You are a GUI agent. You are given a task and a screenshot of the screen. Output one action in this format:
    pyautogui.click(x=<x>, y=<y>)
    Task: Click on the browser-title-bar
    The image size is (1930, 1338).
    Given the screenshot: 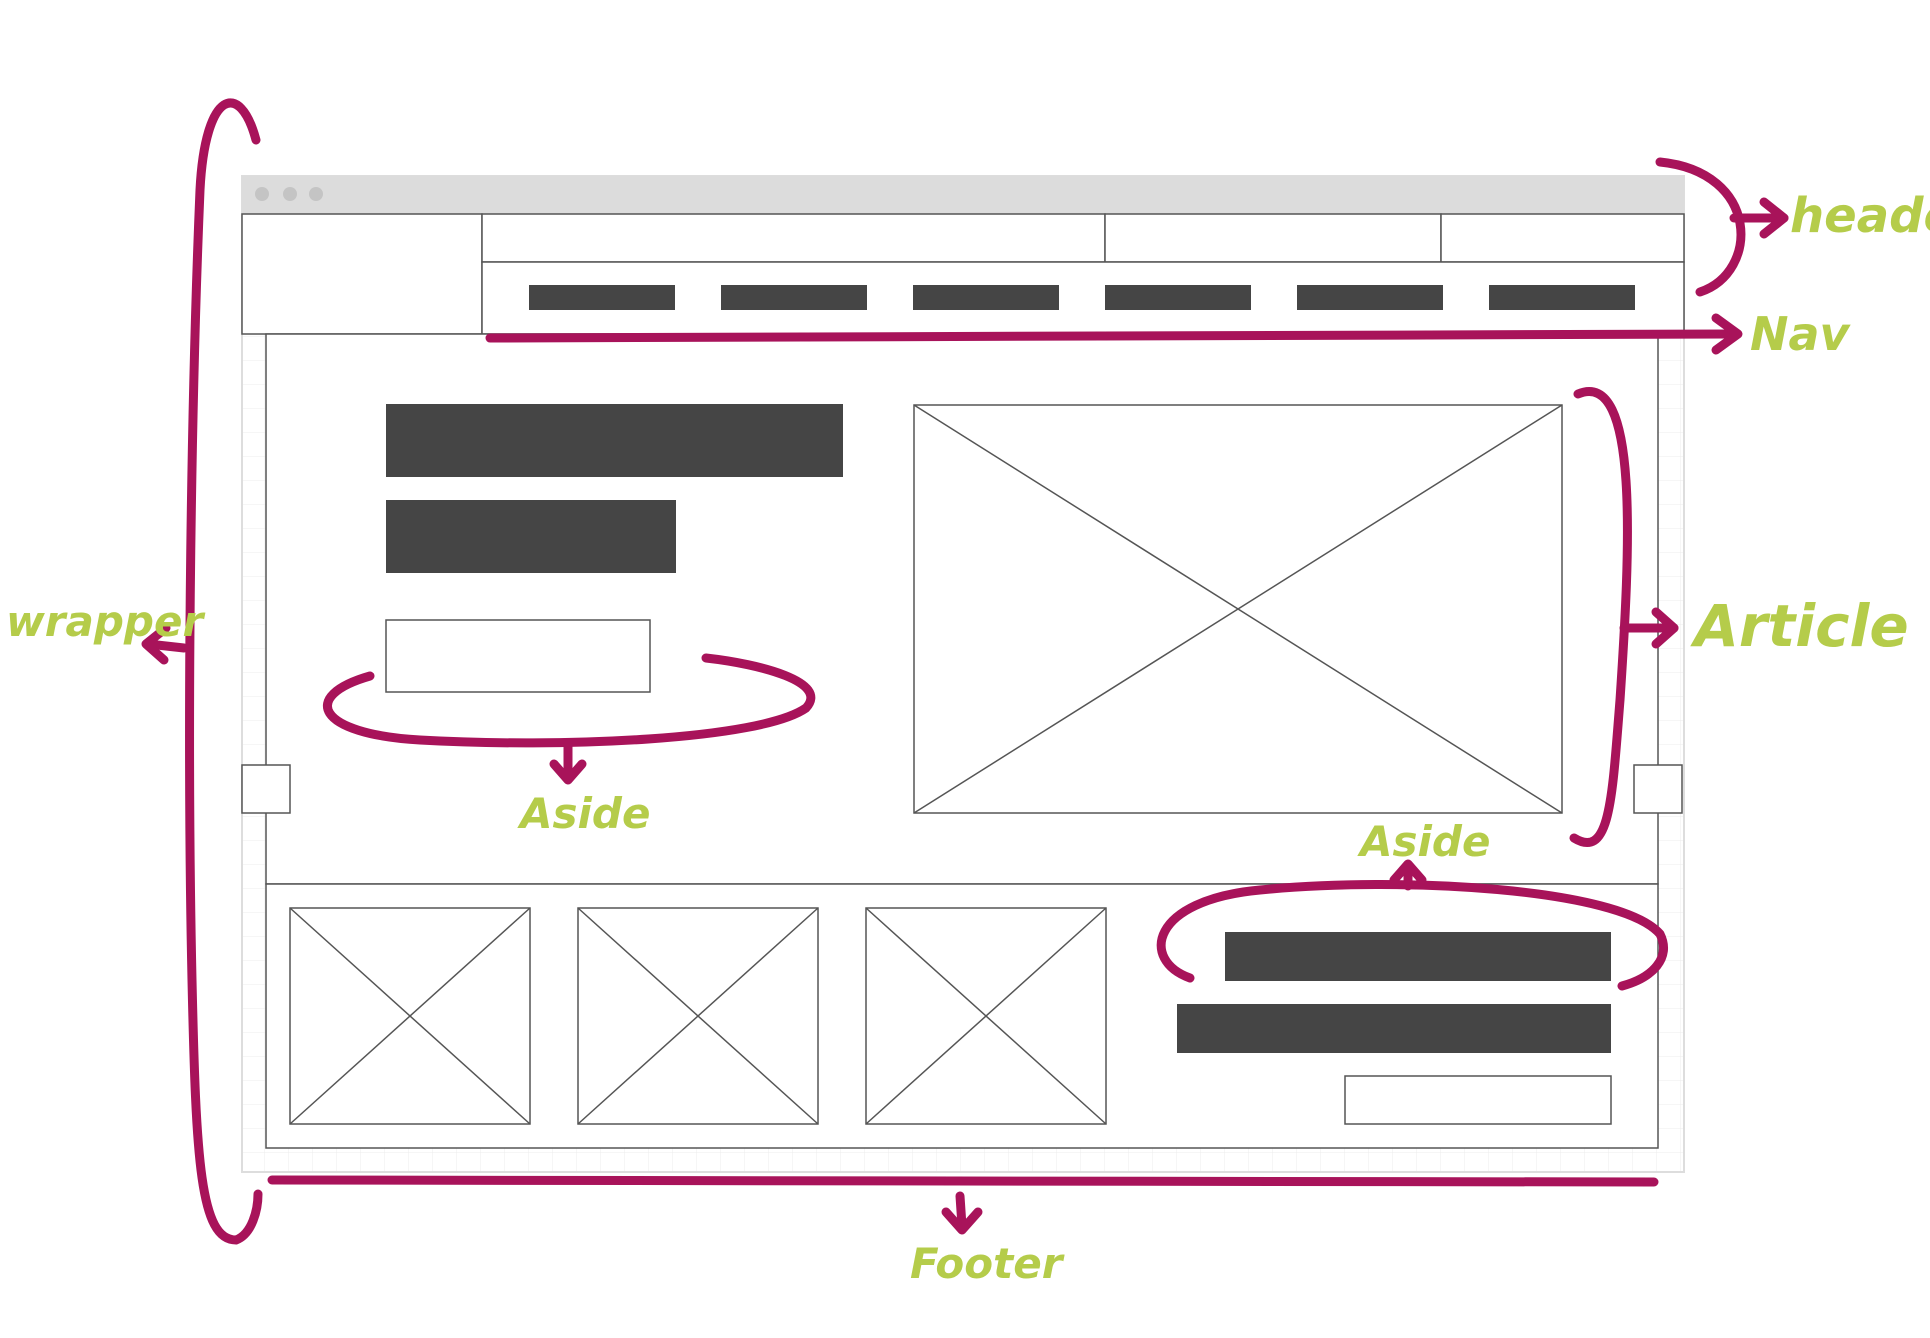 What is the action you would take?
    pyautogui.click(x=963, y=195)
    